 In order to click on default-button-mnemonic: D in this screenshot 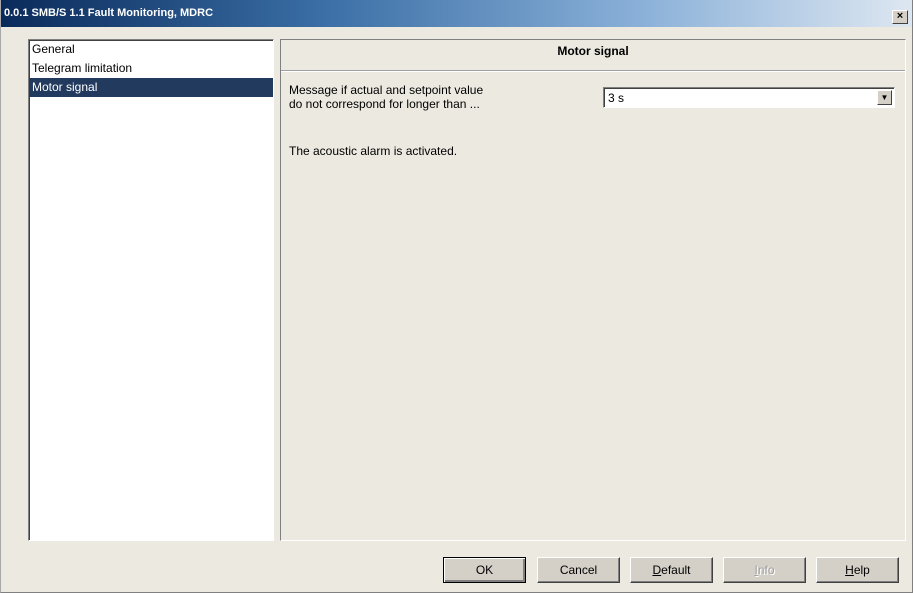, I will do `click(657, 570)`.